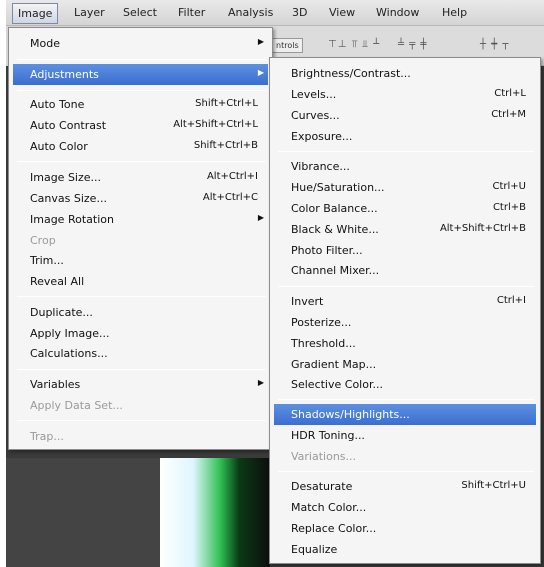 The image size is (544, 567). I want to click on menu-image: Image, so click(35, 13).